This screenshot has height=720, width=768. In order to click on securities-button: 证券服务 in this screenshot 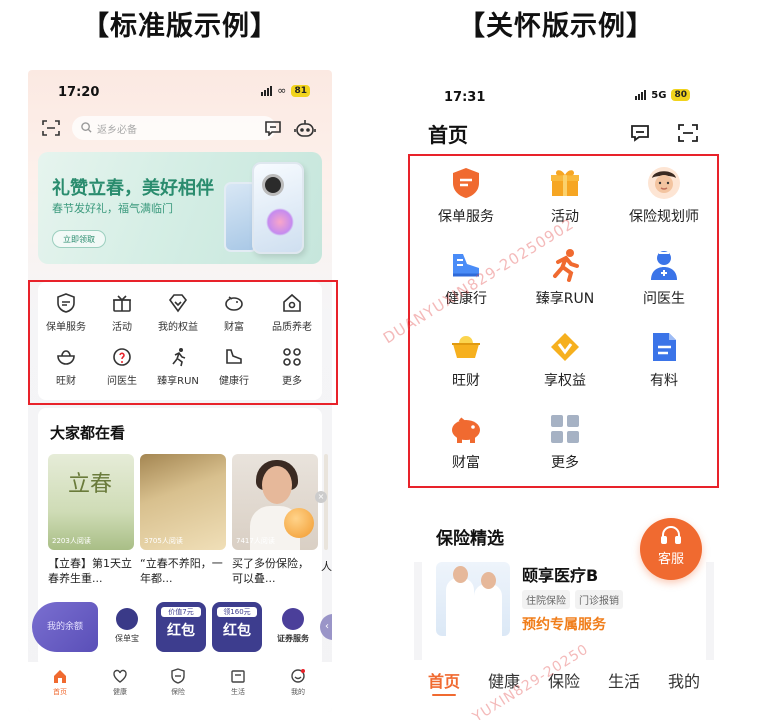, I will do `click(293, 627)`.